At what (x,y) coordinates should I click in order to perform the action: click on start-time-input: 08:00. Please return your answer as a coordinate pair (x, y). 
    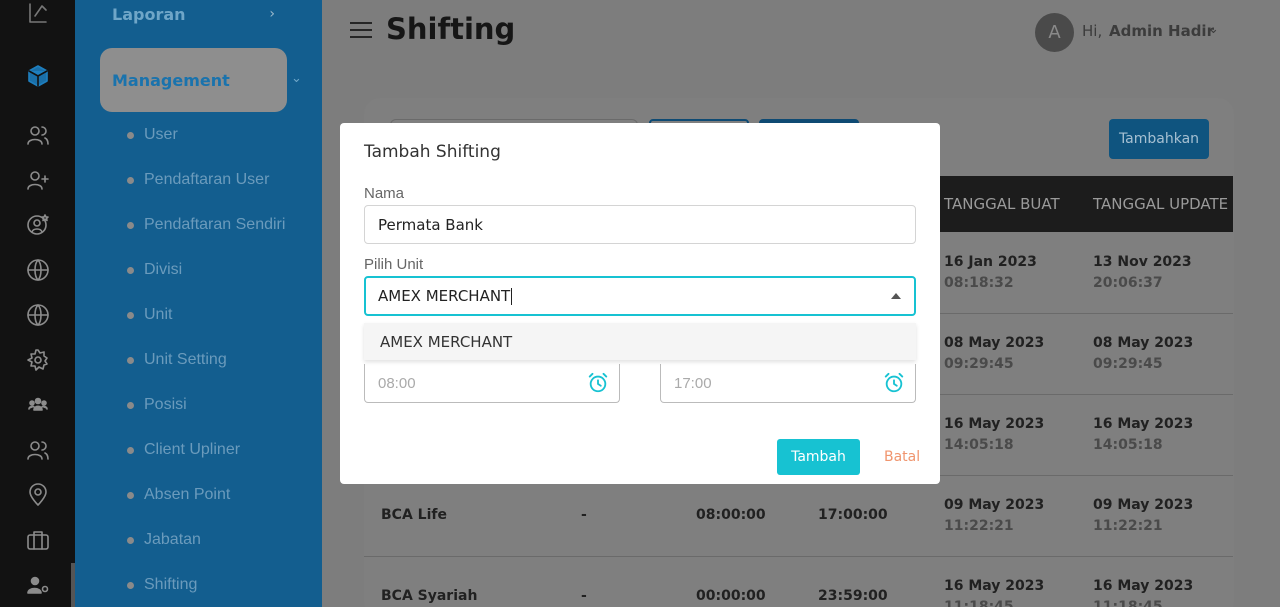
    Looking at the image, I should click on (492, 383).